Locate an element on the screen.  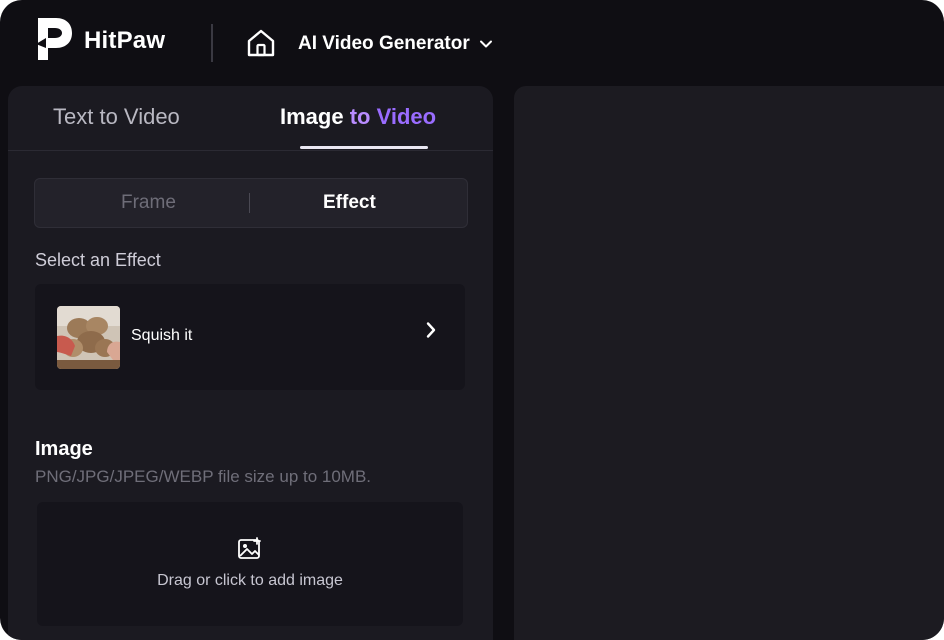
product-name: AI Video Generator is located at coordinates (384, 43).